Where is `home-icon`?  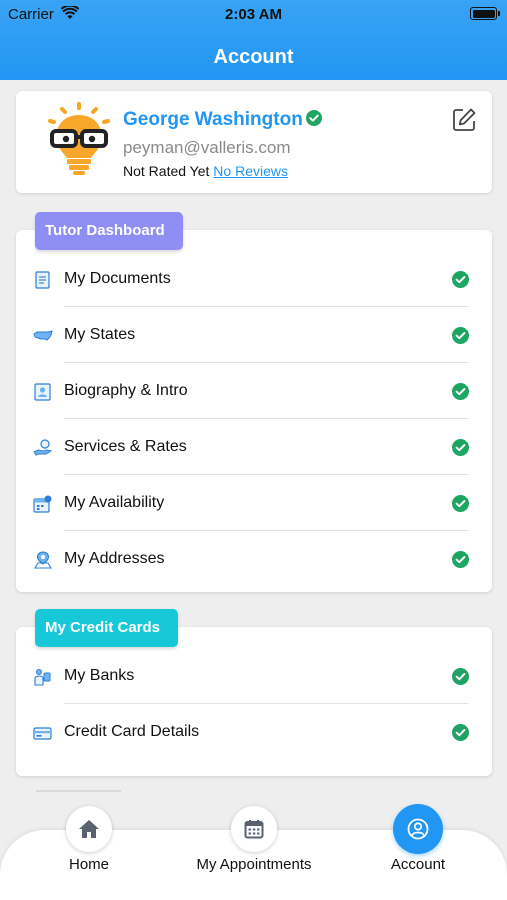 home-icon is located at coordinates (89, 829).